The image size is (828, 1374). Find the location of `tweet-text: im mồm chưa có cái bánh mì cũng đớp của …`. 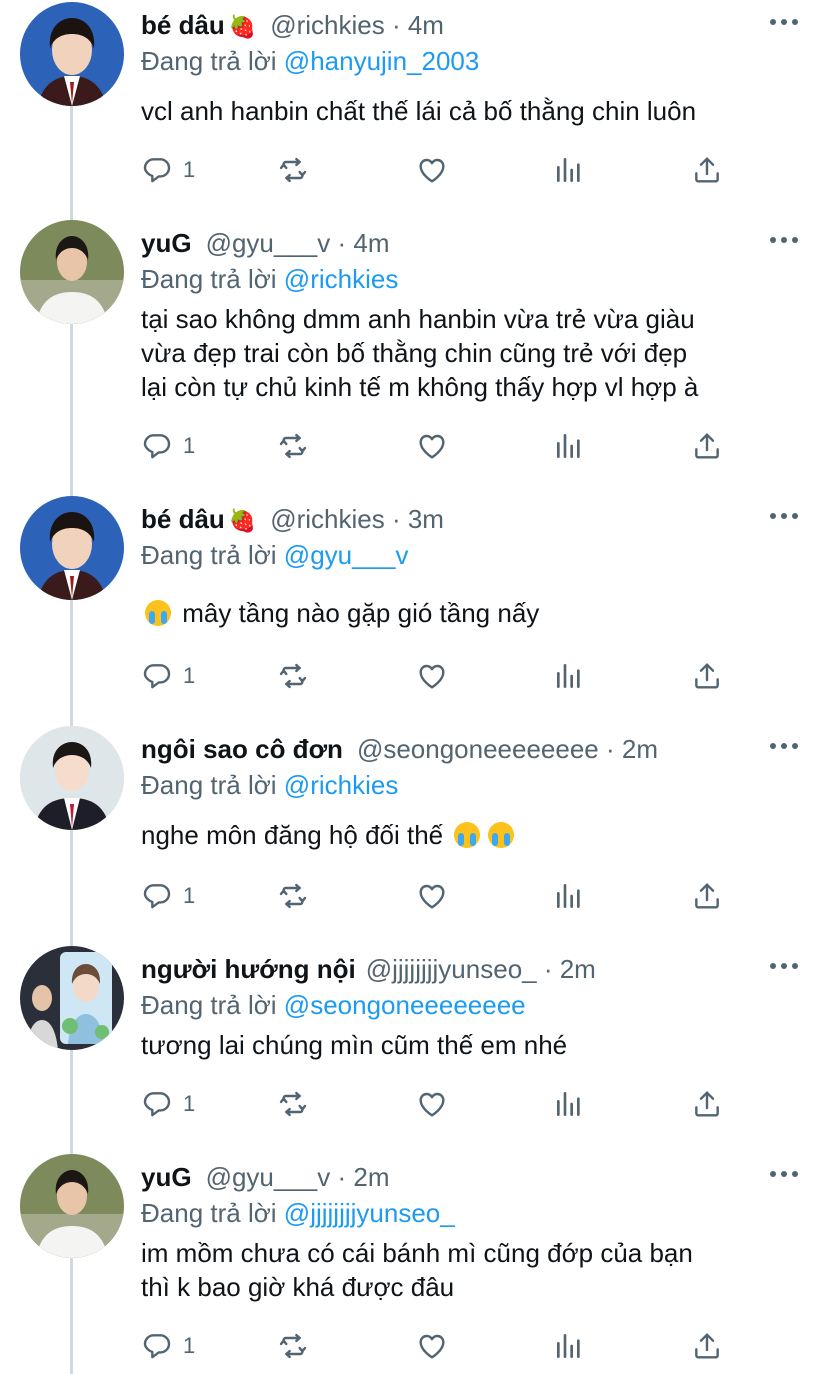

tweet-text: im mồm chưa có cái bánh mì cũng đớp của … is located at coordinates (417, 1270).